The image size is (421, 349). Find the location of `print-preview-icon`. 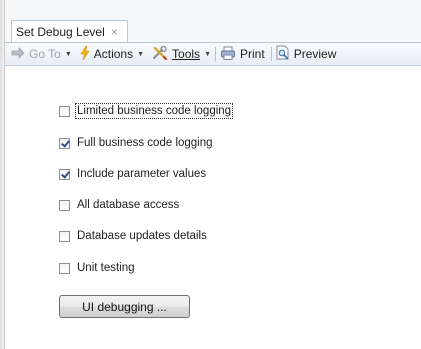

print-preview-icon is located at coordinates (283, 54).